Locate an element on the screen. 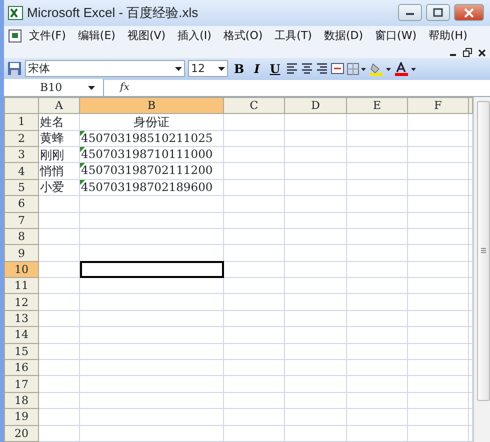 This screenshot has width=490, height=442. bold-button: B is located at coordinates (239, 68).